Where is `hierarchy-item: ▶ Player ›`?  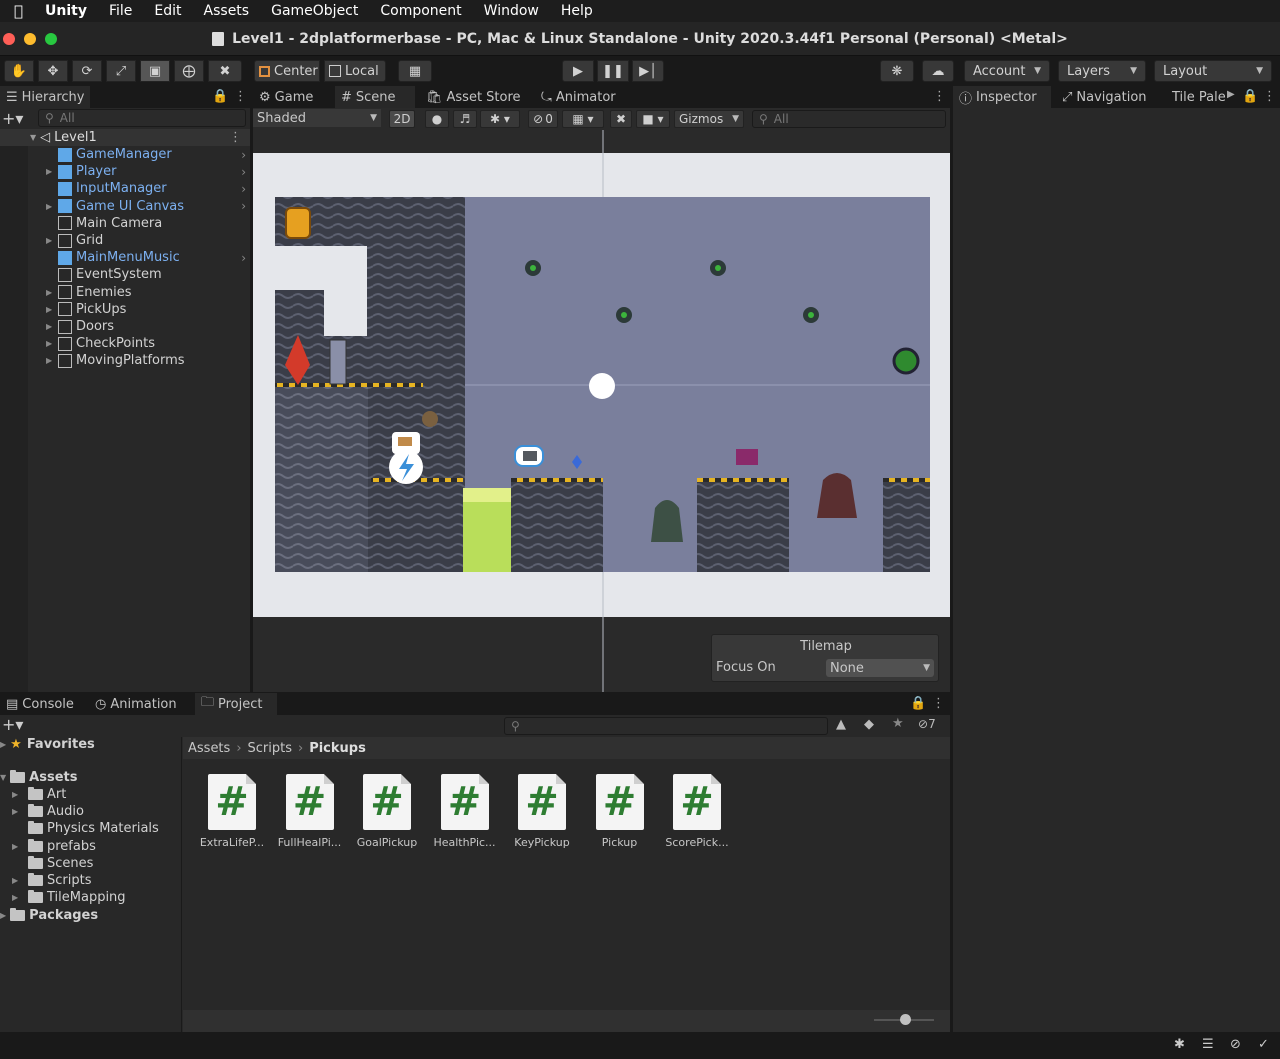 hierarchy-item: ▶ Player › is located at coordinates (125, 171).